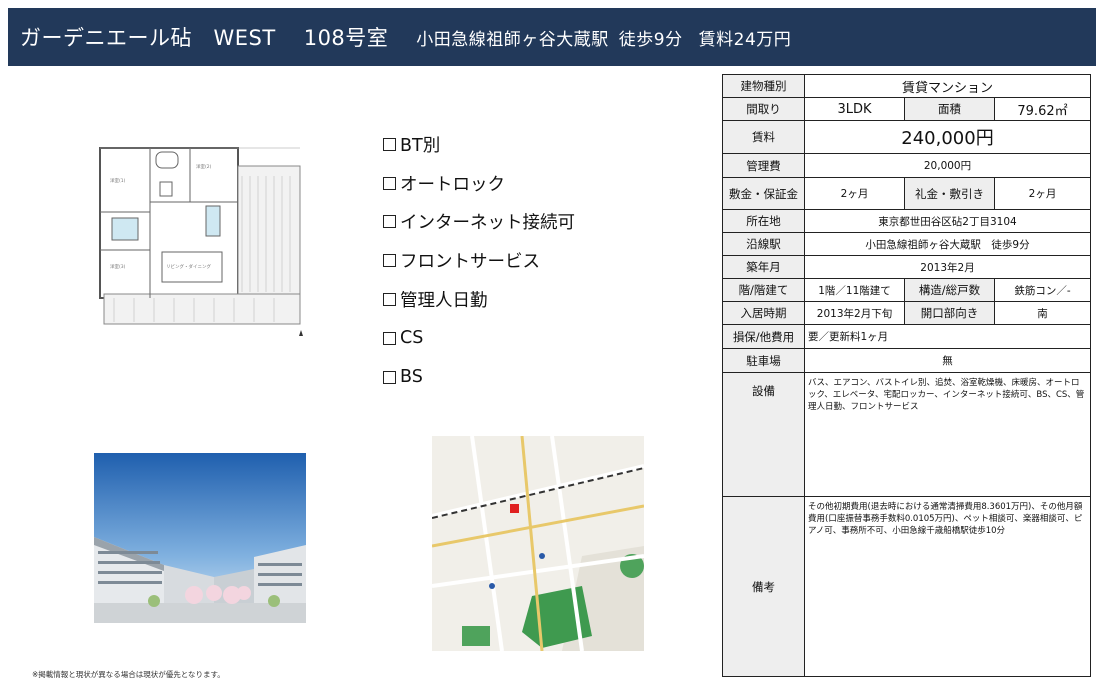 Image resolution: width=1100 pixels, height=686 pixels. What do you see at coordinates (512, 39) in the screenshot?
I see `station-name: 小田急線祖師ヶ谷大蔵駅` at bounding box center [512, 39].